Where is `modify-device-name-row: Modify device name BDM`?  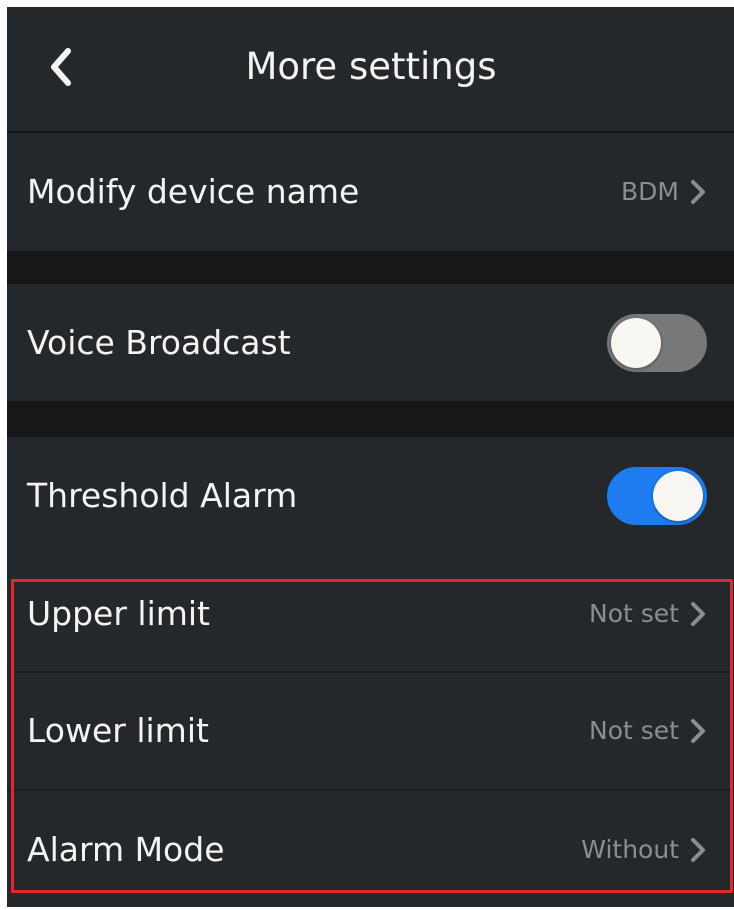 modify-device-name-row: Modify device name BDM is located at coordinates (370, 192).